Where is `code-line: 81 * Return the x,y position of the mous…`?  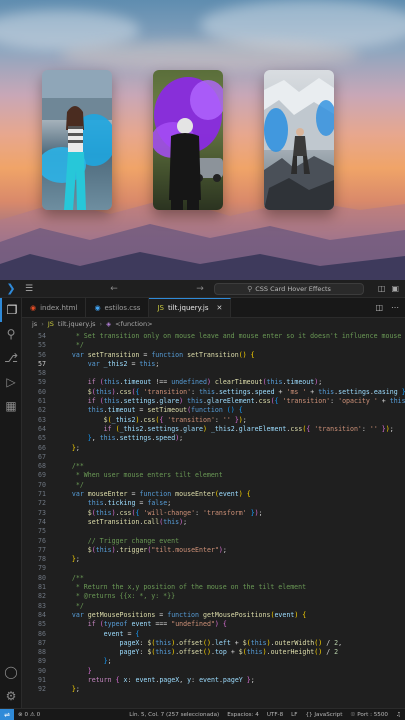 code-line: 81 * Return the x,y position of the mous… is located at coordinates (213, 587).